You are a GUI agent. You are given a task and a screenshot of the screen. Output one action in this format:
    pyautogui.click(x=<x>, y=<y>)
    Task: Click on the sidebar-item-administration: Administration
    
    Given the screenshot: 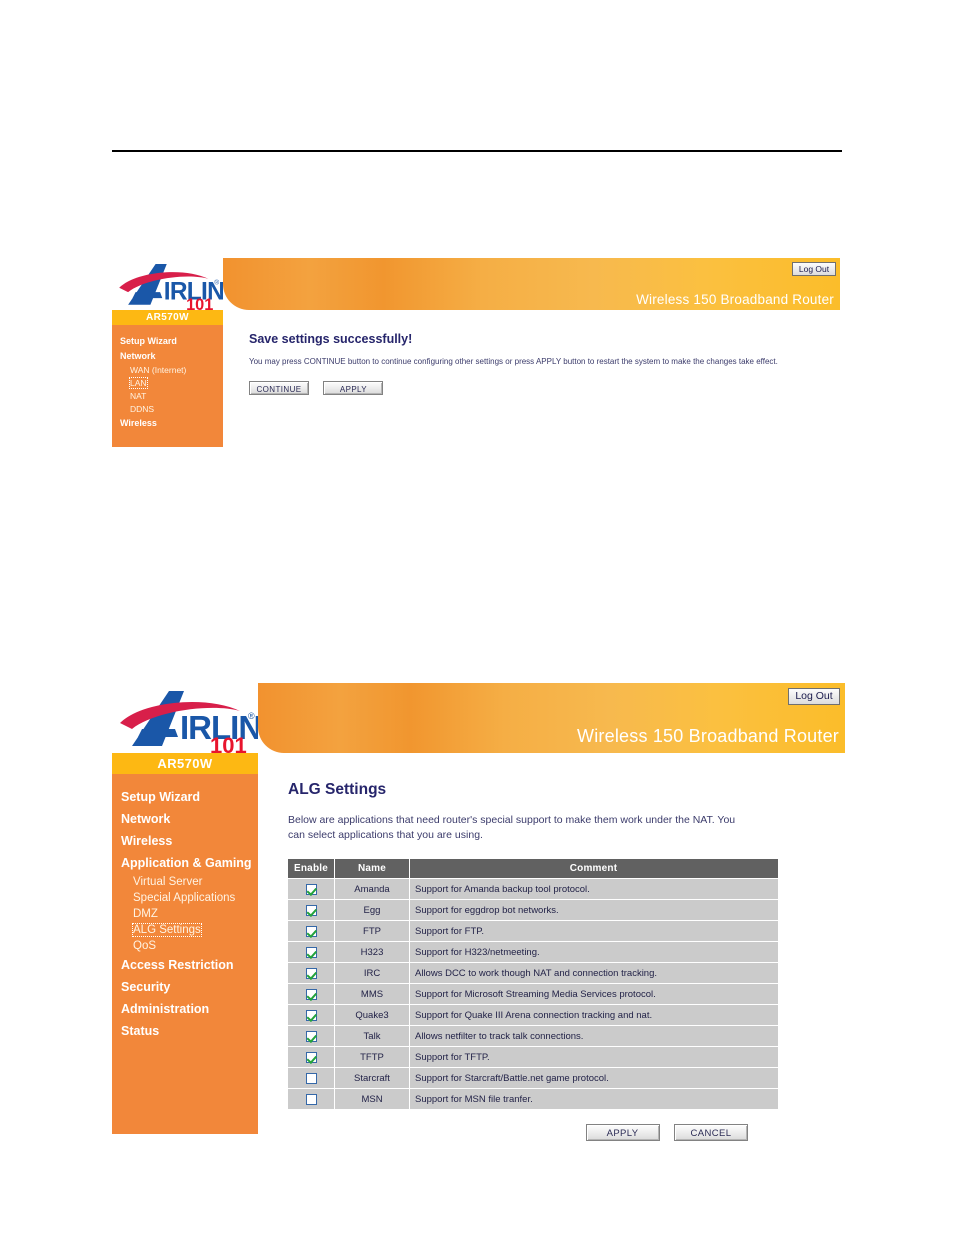 What is the action you would take?
    pyautogui.click(x=185, y=1009)
    